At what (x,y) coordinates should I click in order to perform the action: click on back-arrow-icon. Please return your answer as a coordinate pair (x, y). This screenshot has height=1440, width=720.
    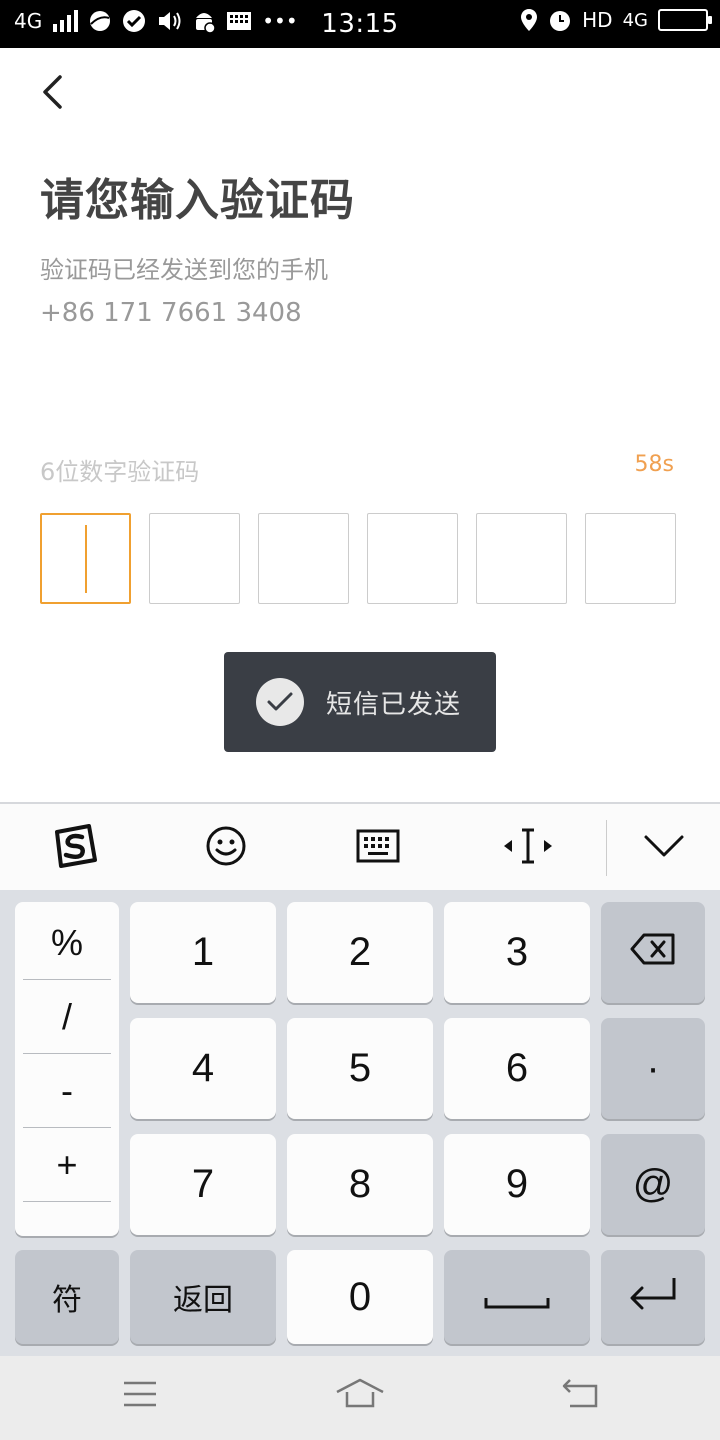
    Looking at the image, I should click on (580, 1396).